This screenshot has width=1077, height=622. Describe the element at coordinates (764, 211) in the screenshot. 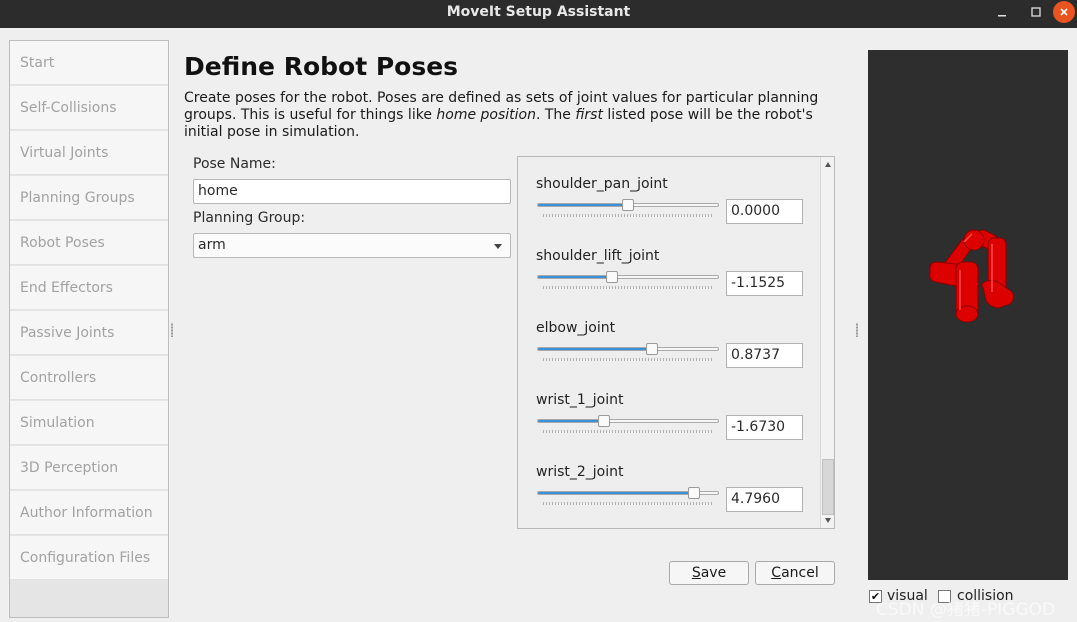

I see `joint-value-input: 0.0000` at that location.